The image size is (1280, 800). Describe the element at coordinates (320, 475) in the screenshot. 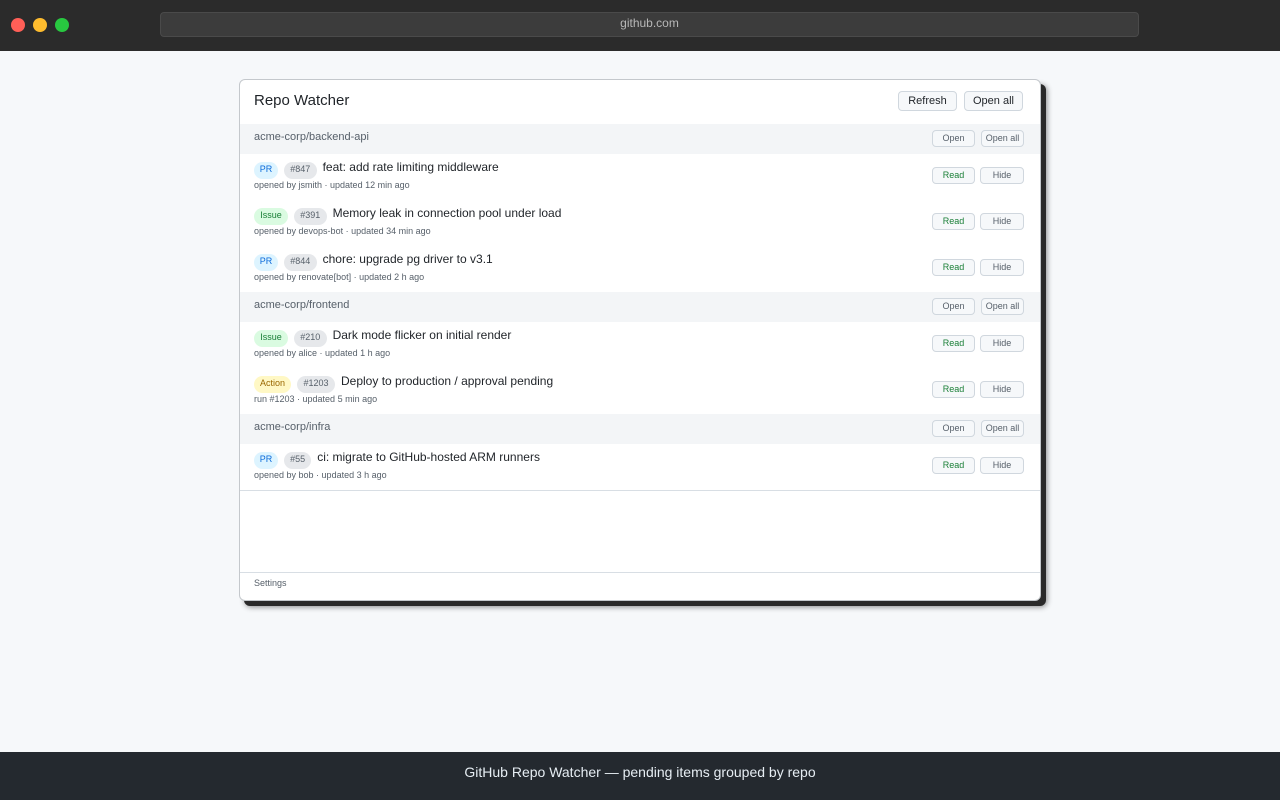

I see `item-meta: opened by bob · updated 3 h ago` at that location.